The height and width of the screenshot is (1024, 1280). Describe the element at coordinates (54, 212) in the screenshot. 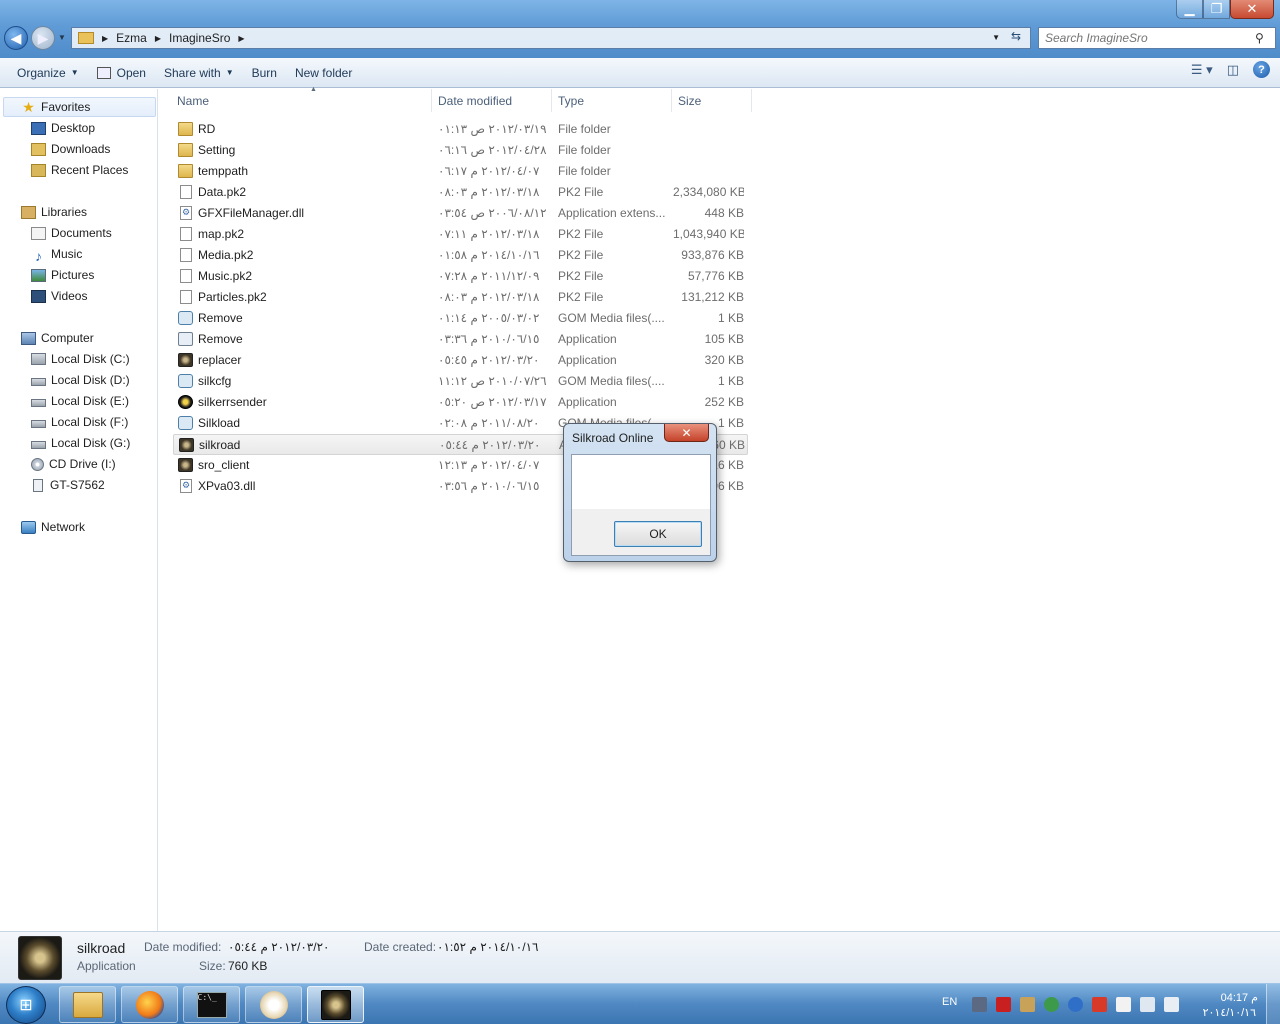

I see `nav-libraries: Libraries` at that location.